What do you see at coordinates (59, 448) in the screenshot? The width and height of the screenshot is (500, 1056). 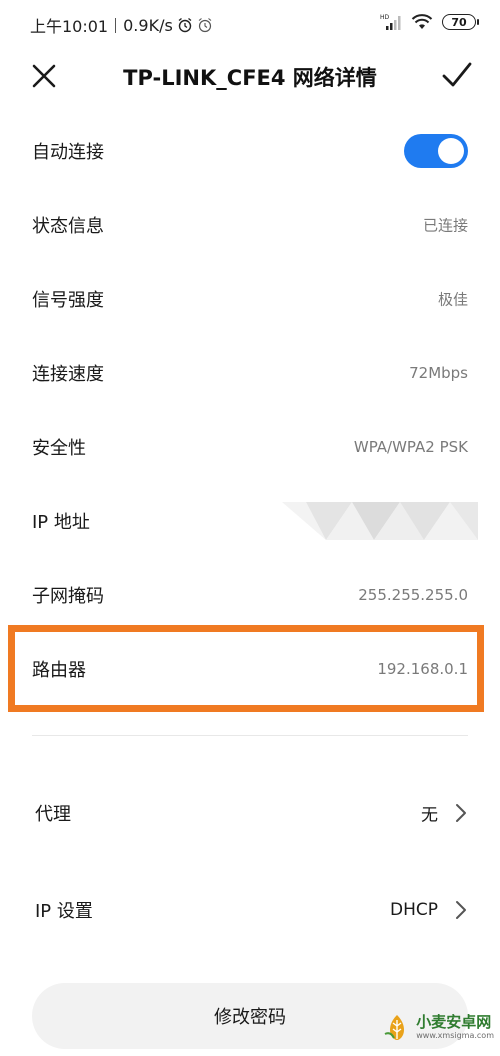 I see `security-label: 安全性` at bounding box center [59, 448].